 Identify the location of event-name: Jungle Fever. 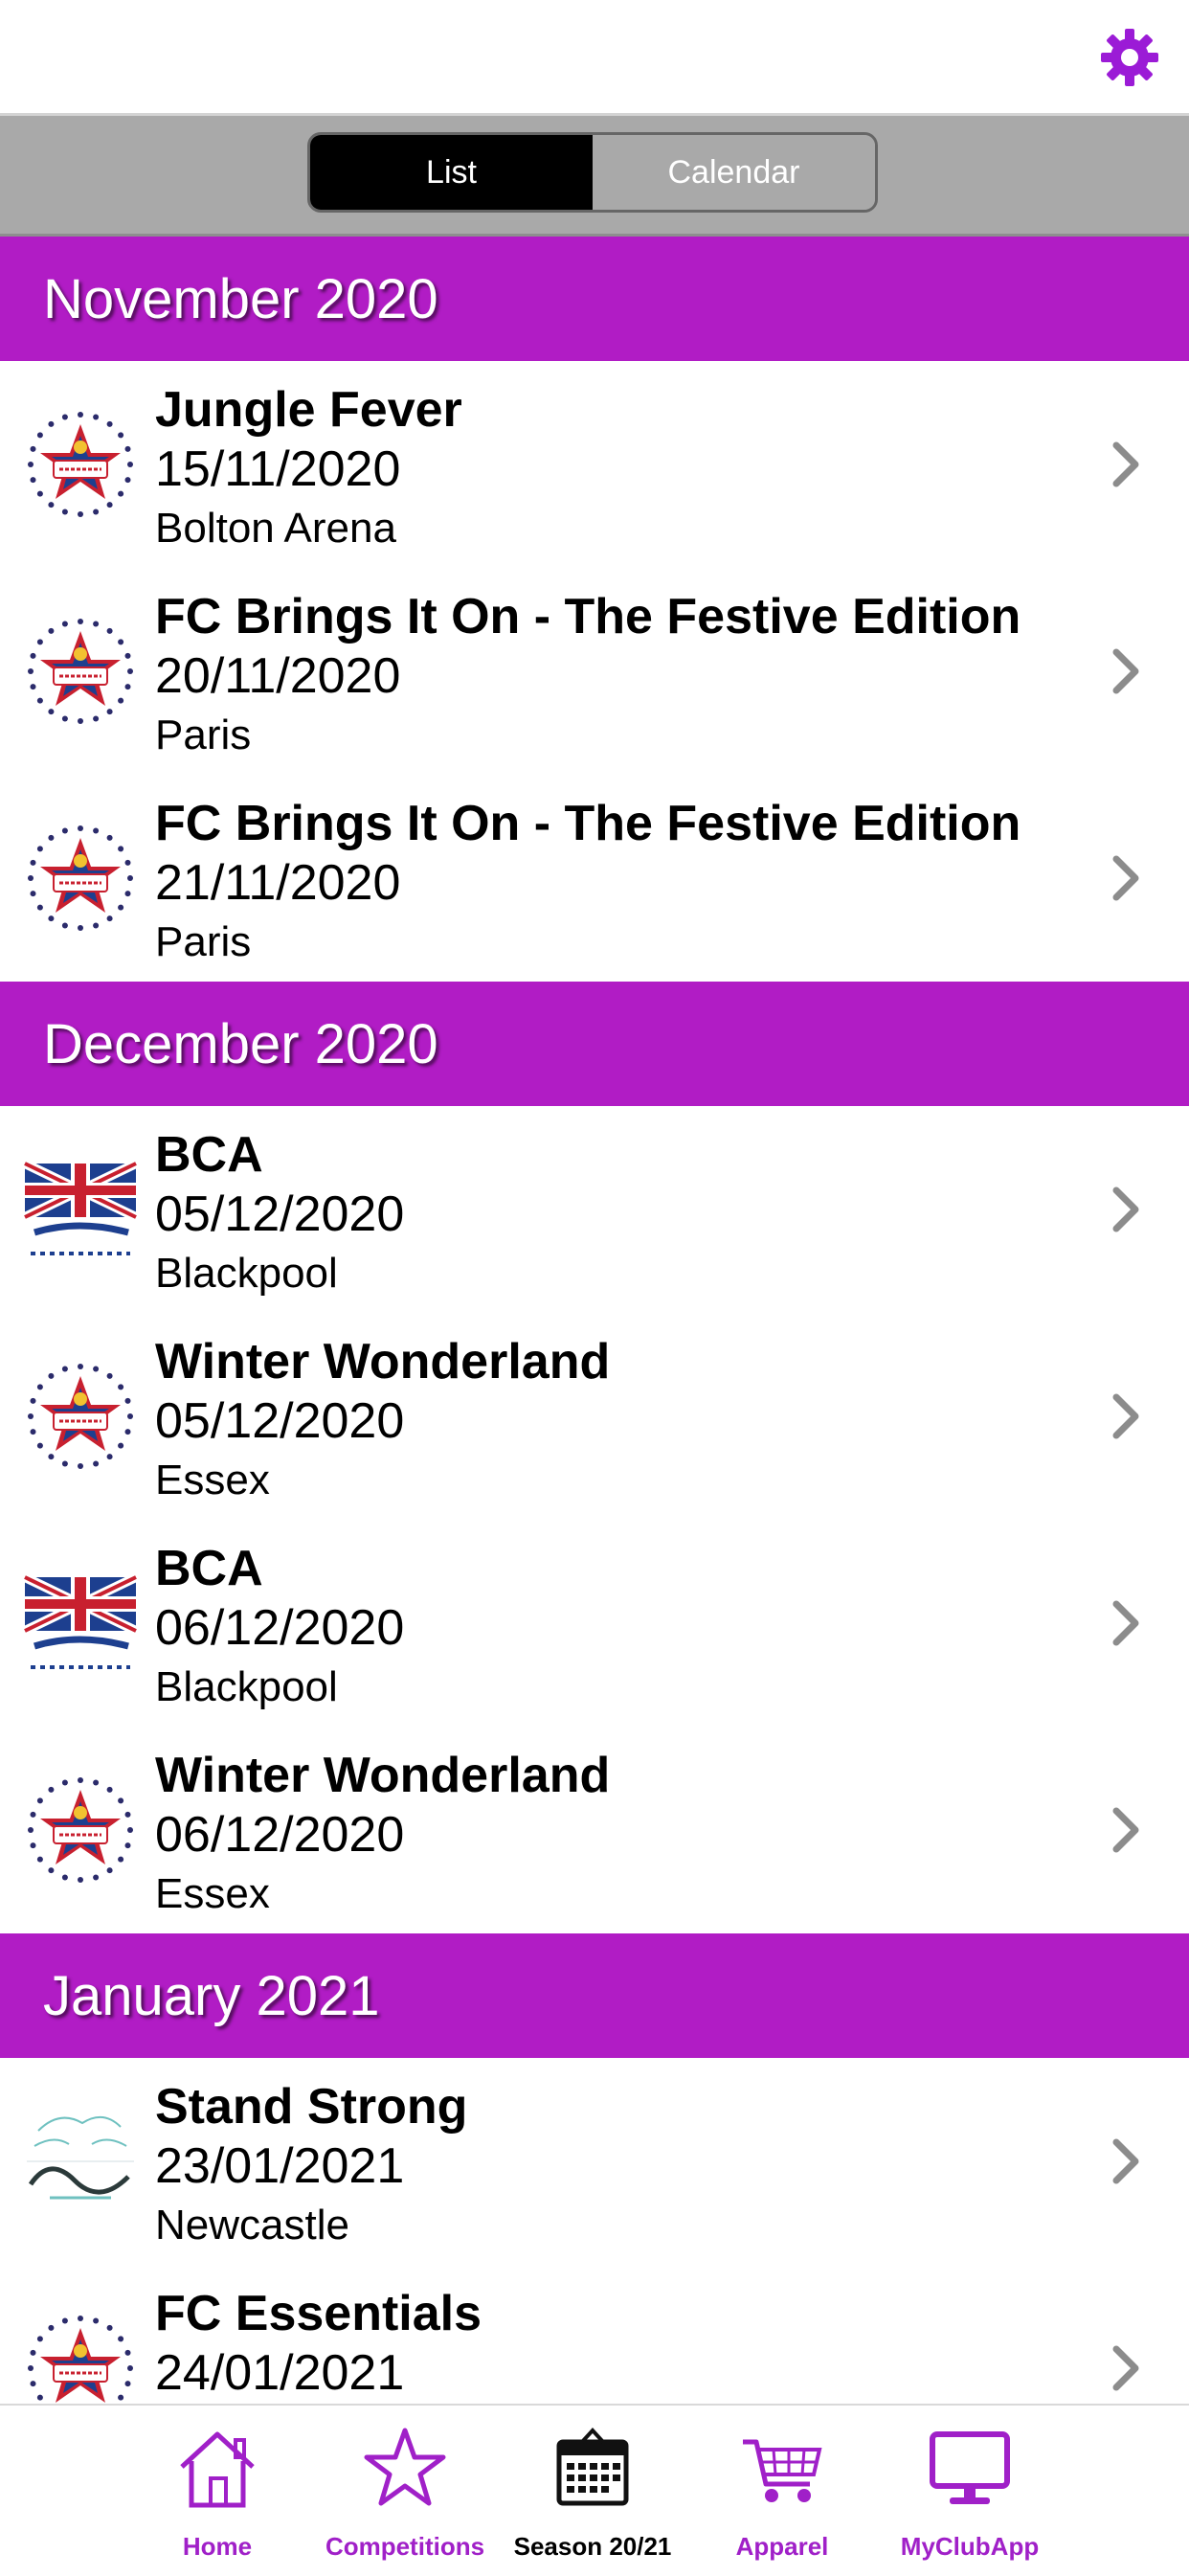
(308, 410).